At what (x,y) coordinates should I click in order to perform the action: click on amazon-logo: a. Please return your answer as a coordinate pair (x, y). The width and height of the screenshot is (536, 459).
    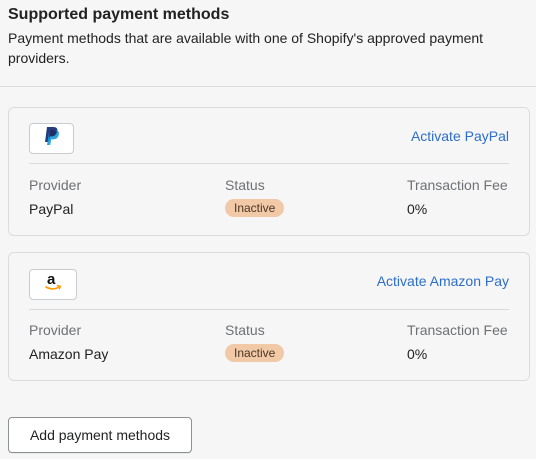
    Looking at the image, I should click on (53, 284).